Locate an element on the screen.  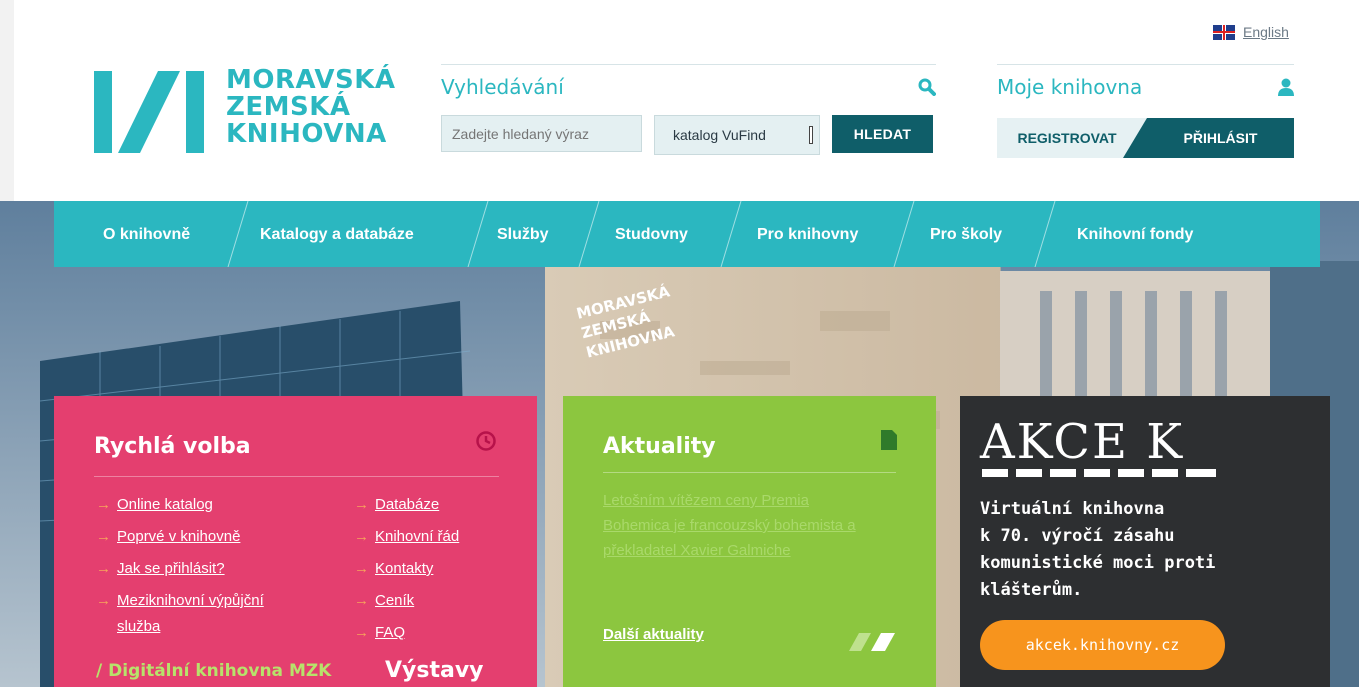
nav-item-studovny: Studovny is located at coordinates (651, 234).